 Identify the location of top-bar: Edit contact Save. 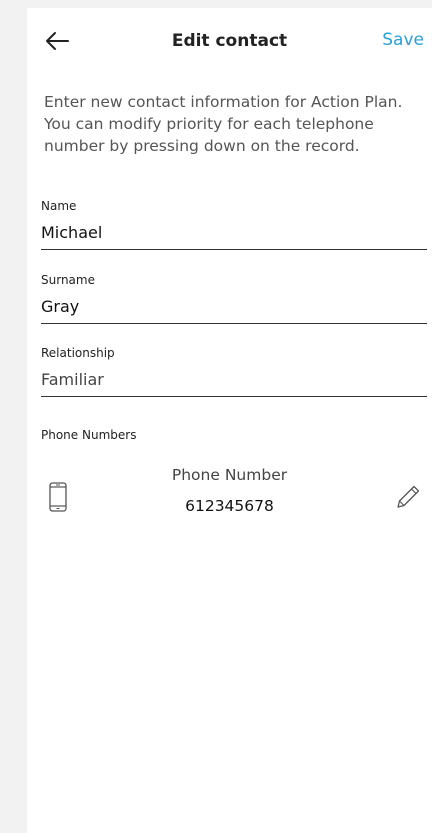
(229, 41).